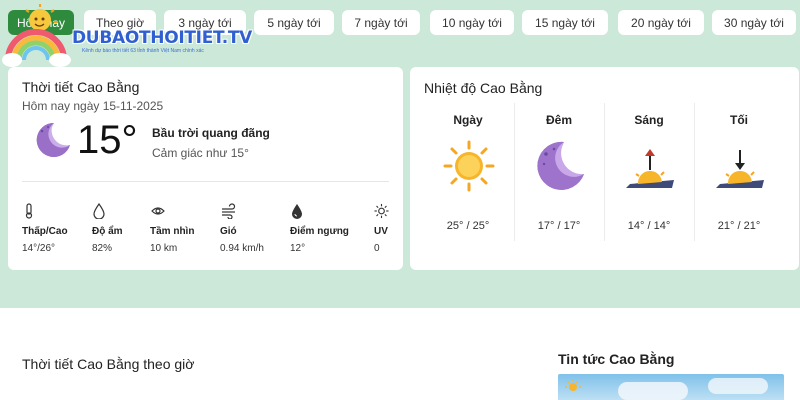 This screenshot has width=800, height=400. Describe the element at coordinates (319, 231) in the screenshot. I see `stat-label: Điểm ngưng` at that location.